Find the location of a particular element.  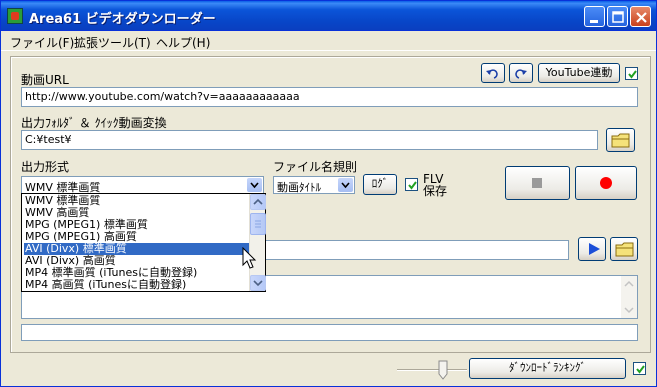

ranking-checkbox is located at coordinates (639, 368).